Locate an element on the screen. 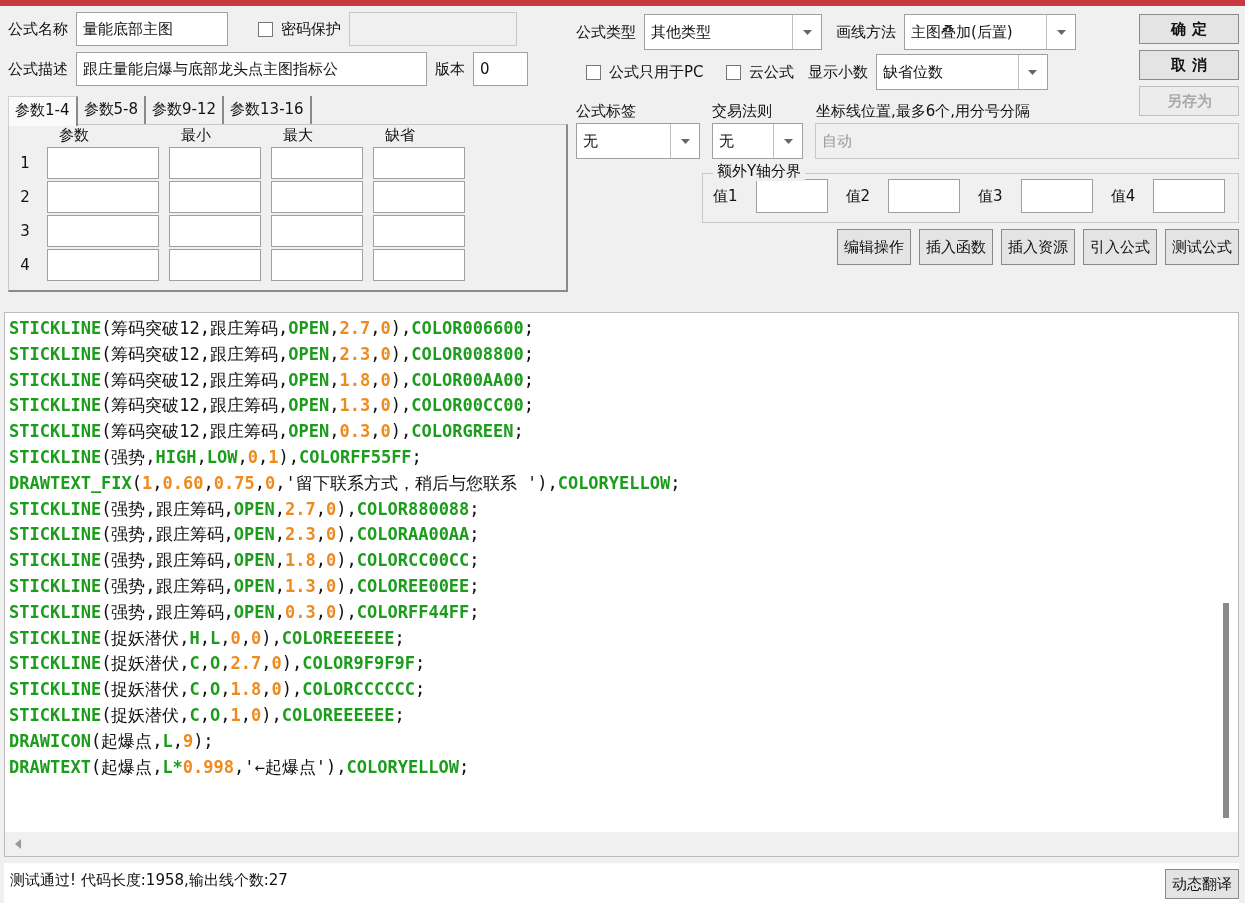 The image size is (1245, 903). field-label: 版本 is located at coordinates (450, 69).